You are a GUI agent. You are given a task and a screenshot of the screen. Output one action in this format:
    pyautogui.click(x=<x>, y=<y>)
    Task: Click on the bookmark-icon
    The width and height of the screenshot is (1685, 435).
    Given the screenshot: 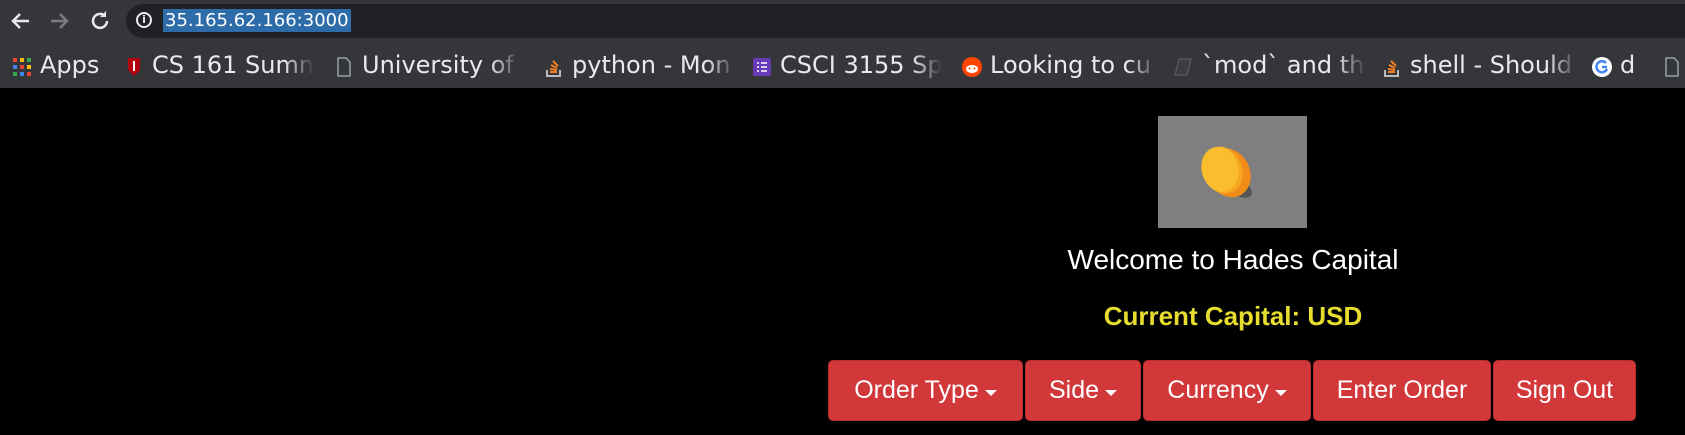 What is the action you would take?
    pyautogui.click(x=1184, y=65)
    